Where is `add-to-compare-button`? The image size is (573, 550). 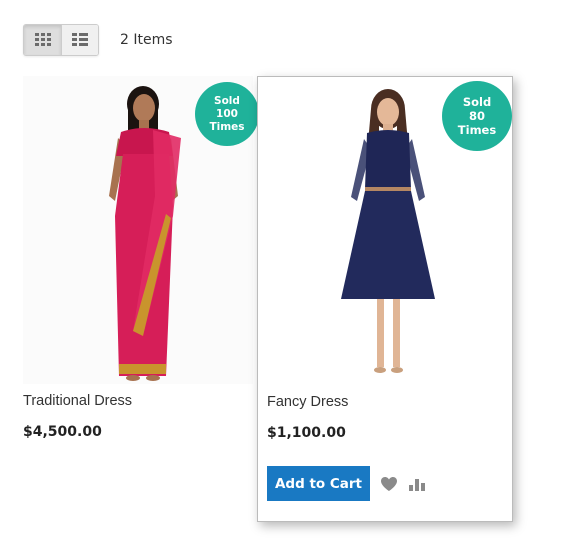 add-to-compare-button is located at coordinates (417, 484).